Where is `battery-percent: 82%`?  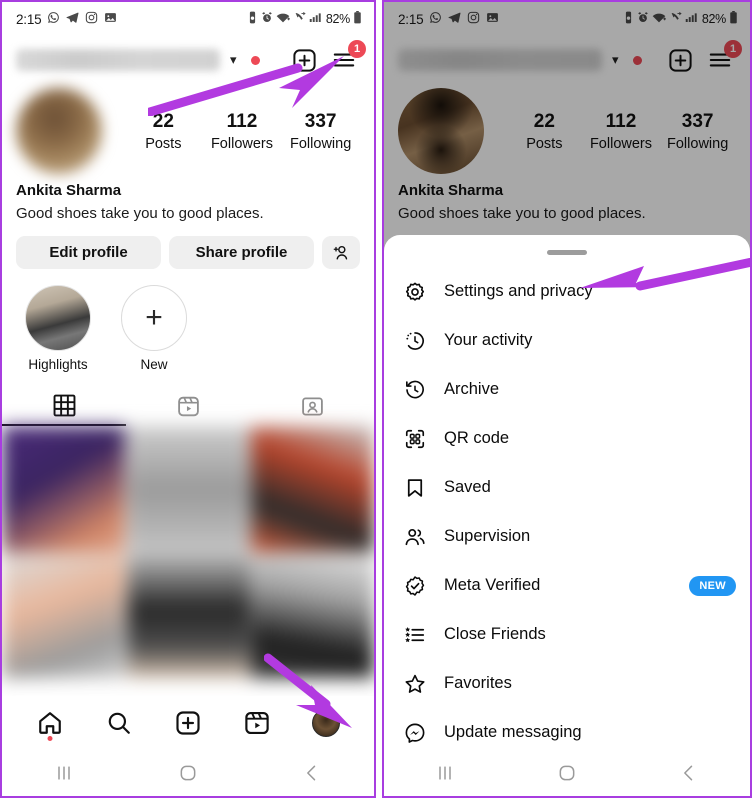
battery-percent: 82% is located at coordinates (713, 19).